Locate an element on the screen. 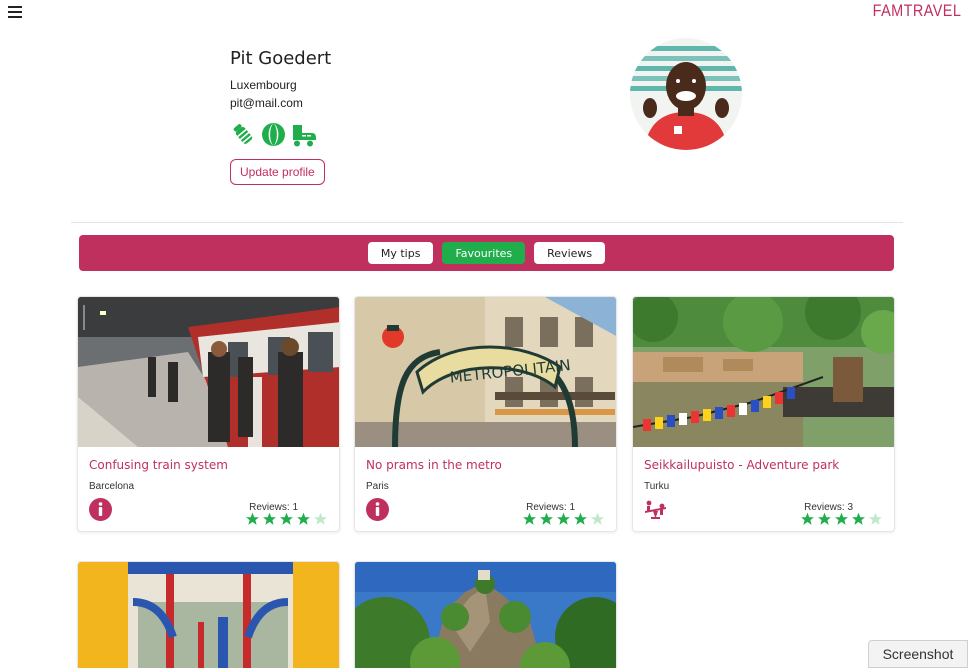 The image size is (968, 668). tip-location: Paris is located at coordinates (377, 486).